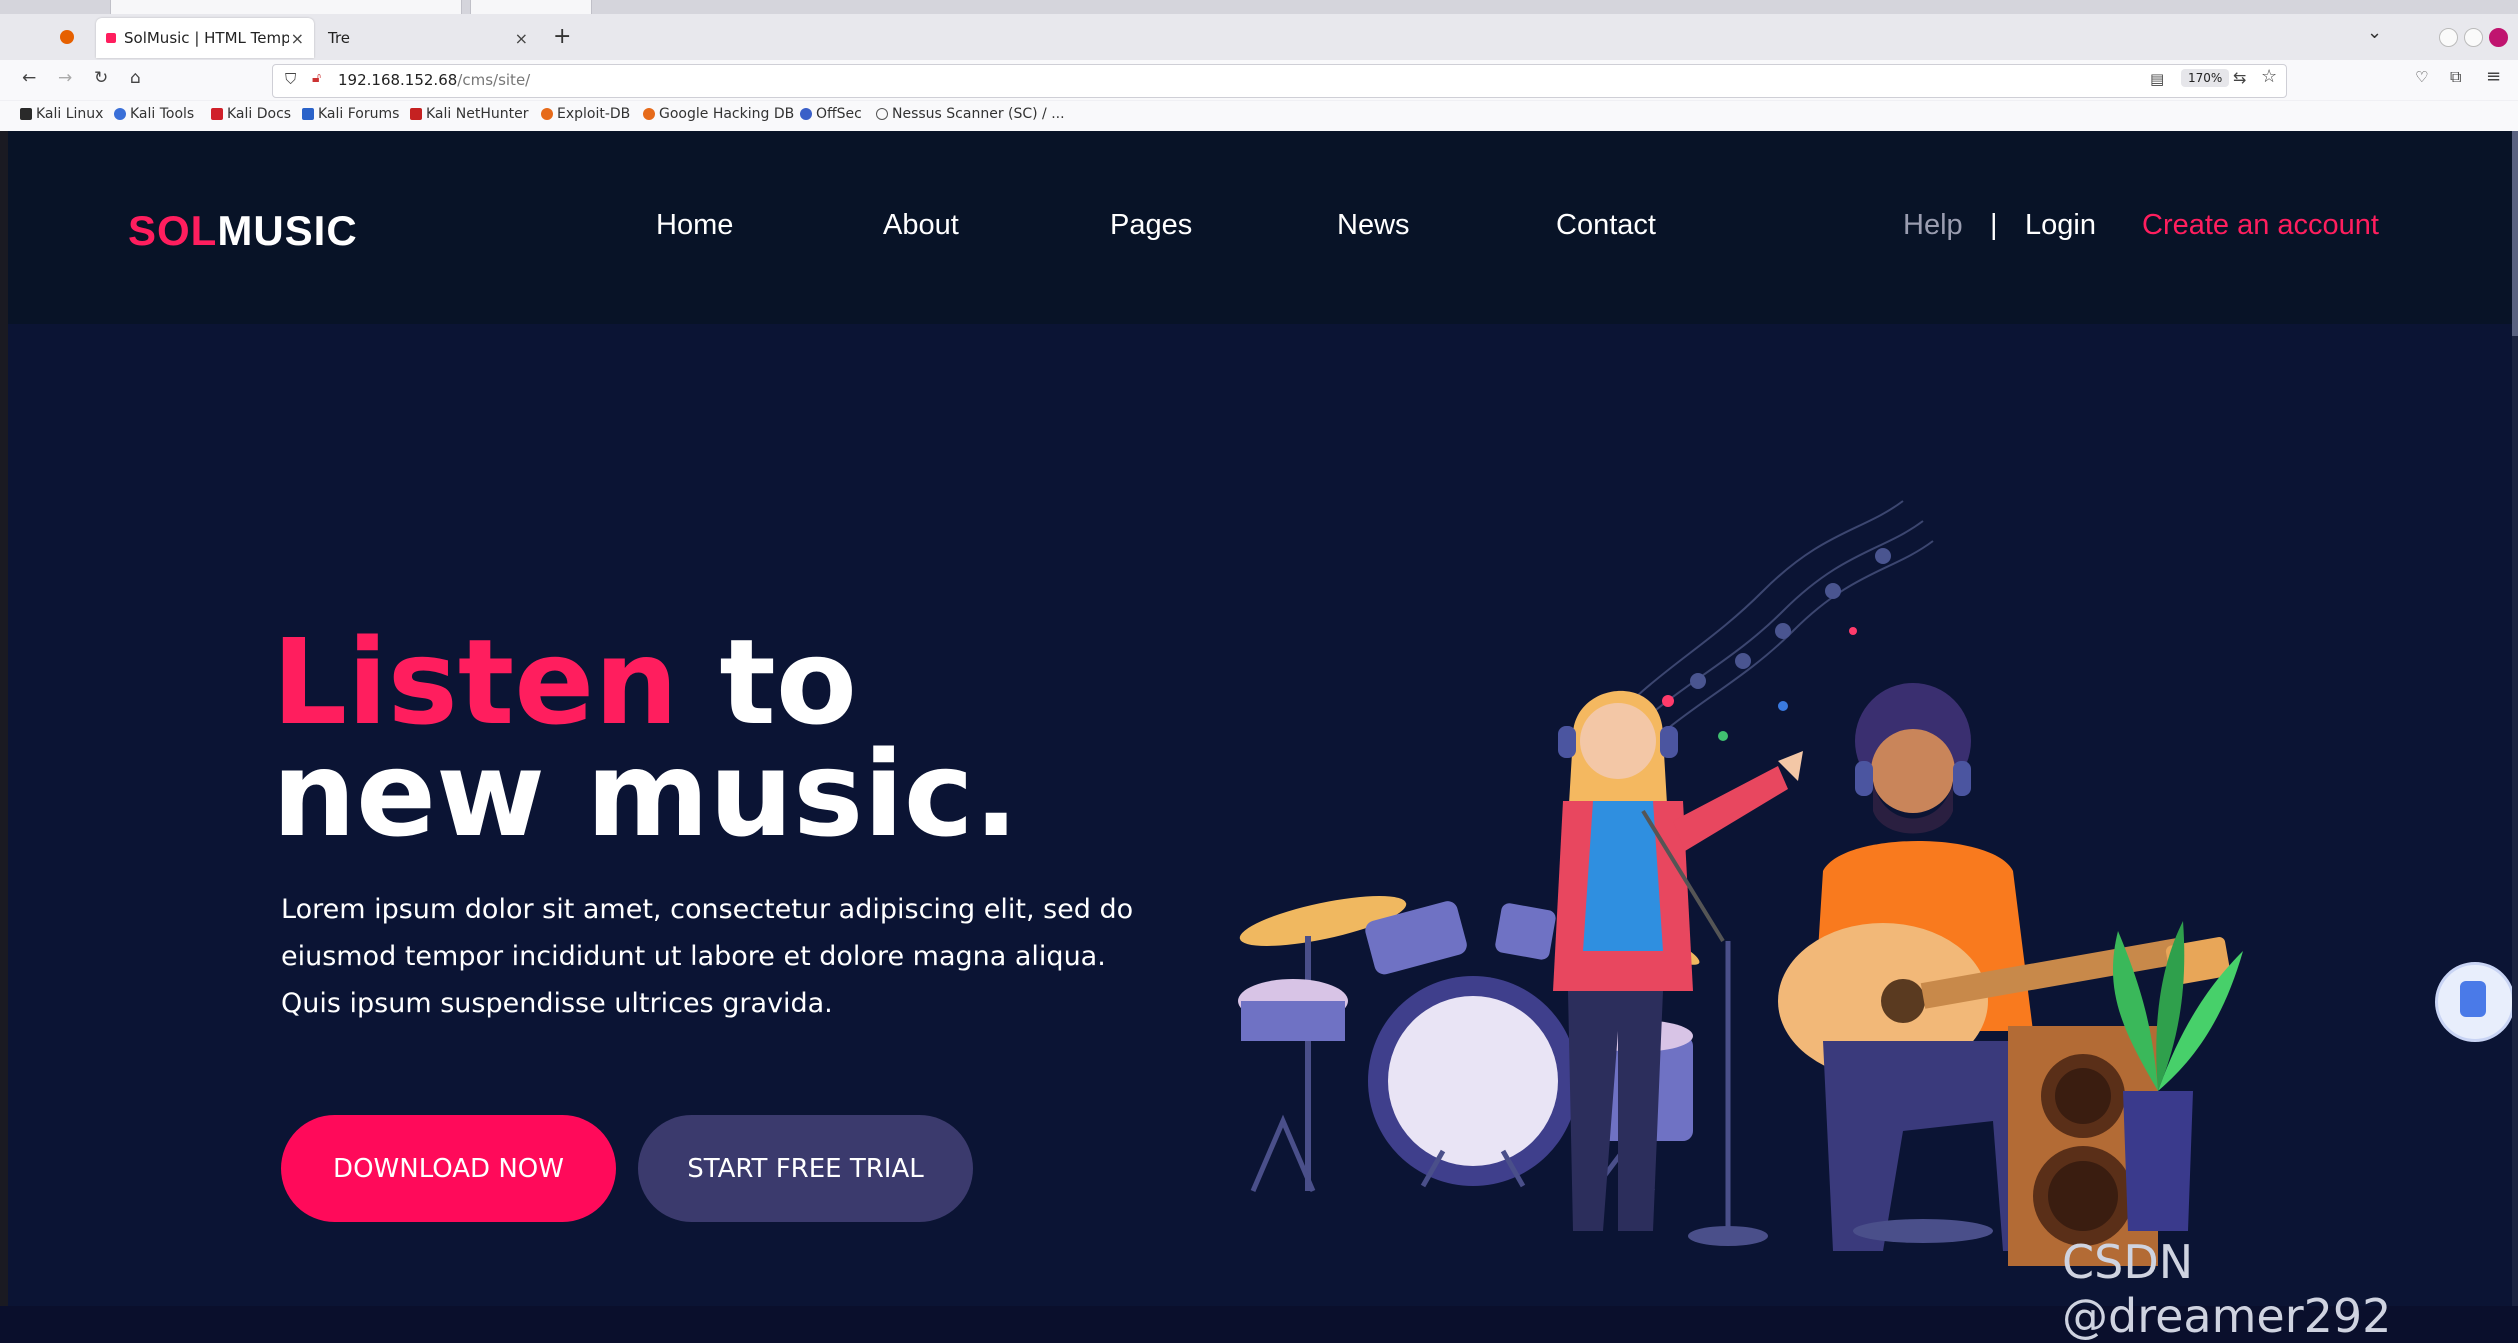 This screenshot has height=1343, width=2518. Describe the element at coordinates (308, 114) in the screenshot. I see `kali-forums-icon` at that location.